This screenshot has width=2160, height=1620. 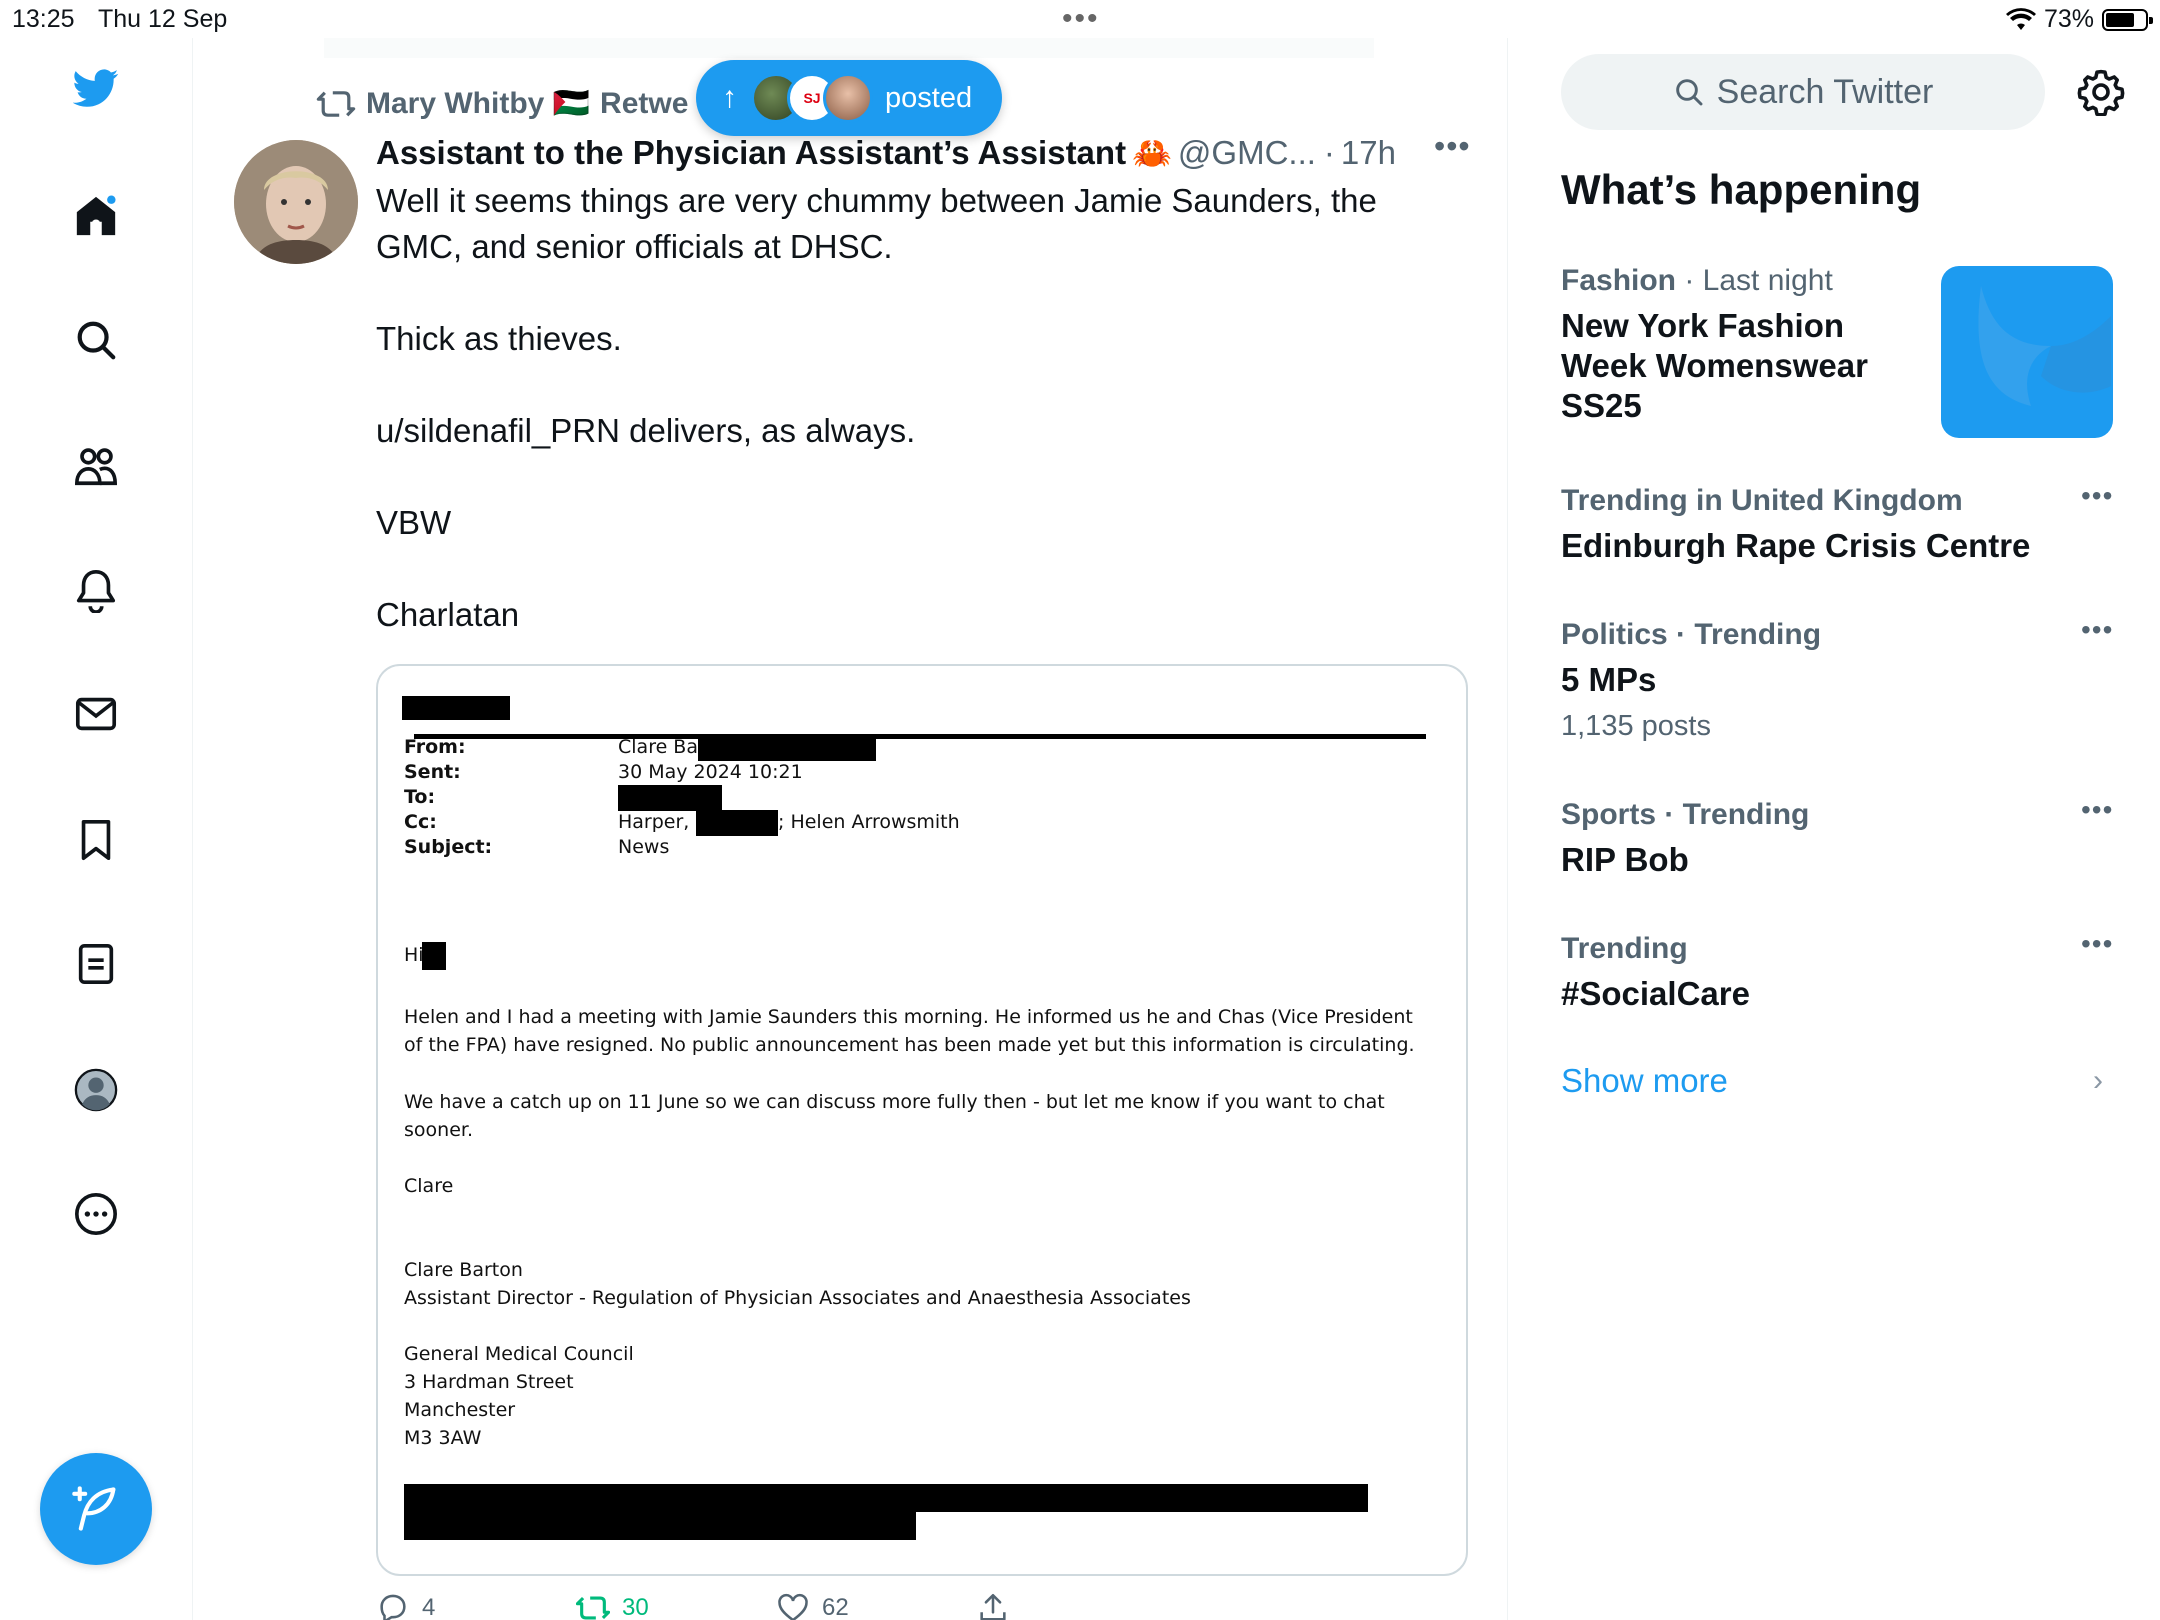 I want to click on trend-category: Sports, so click(x=1609, y=814).